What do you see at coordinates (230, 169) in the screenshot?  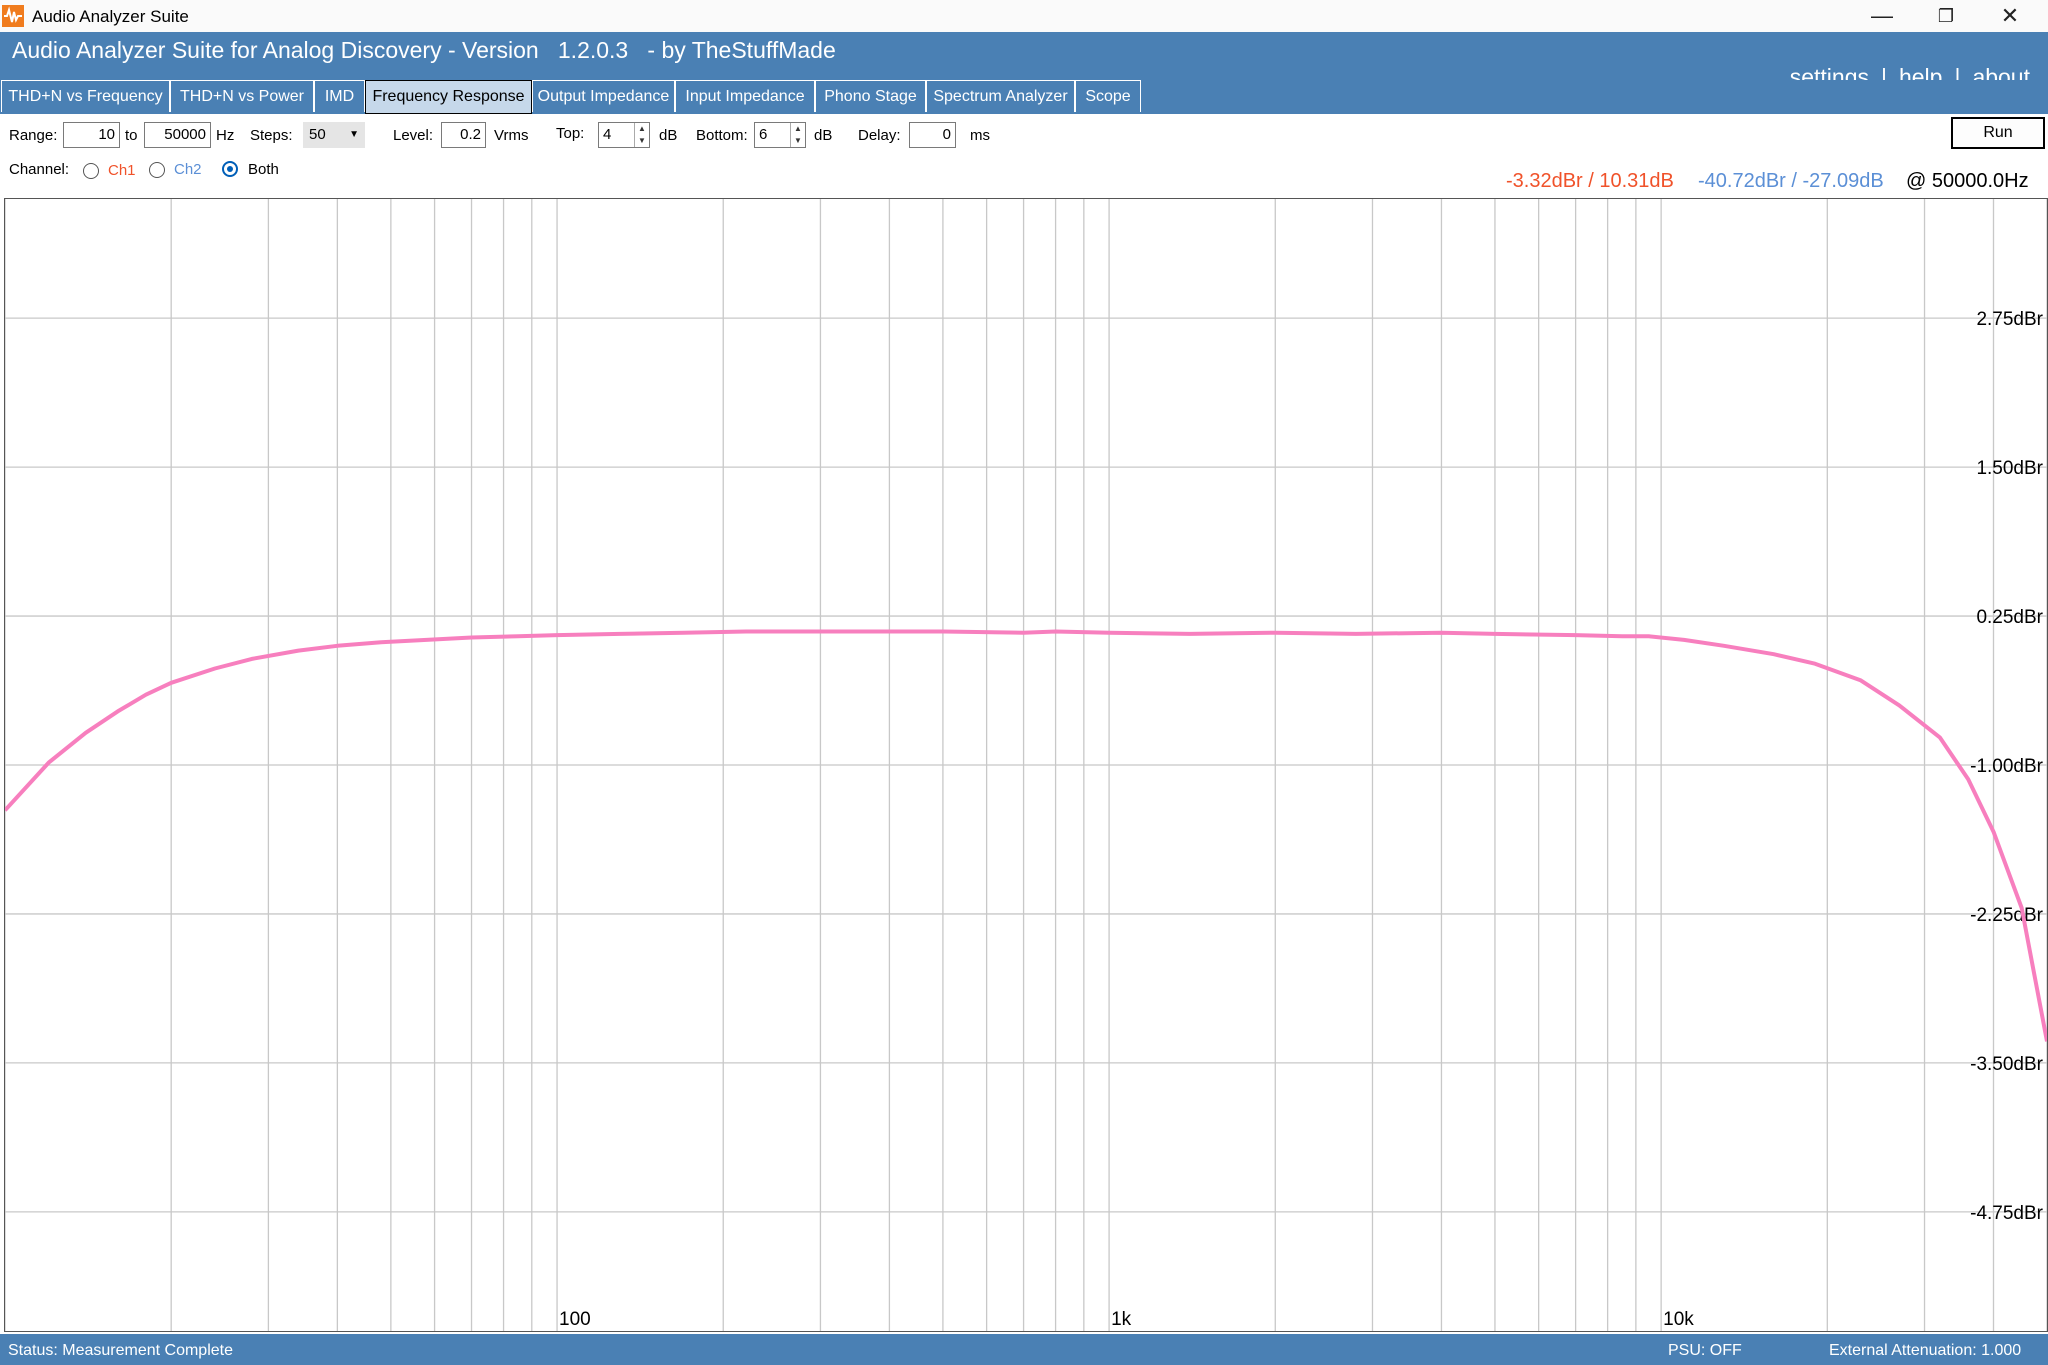 I see `both-radio` at bounding box center [230, 169].